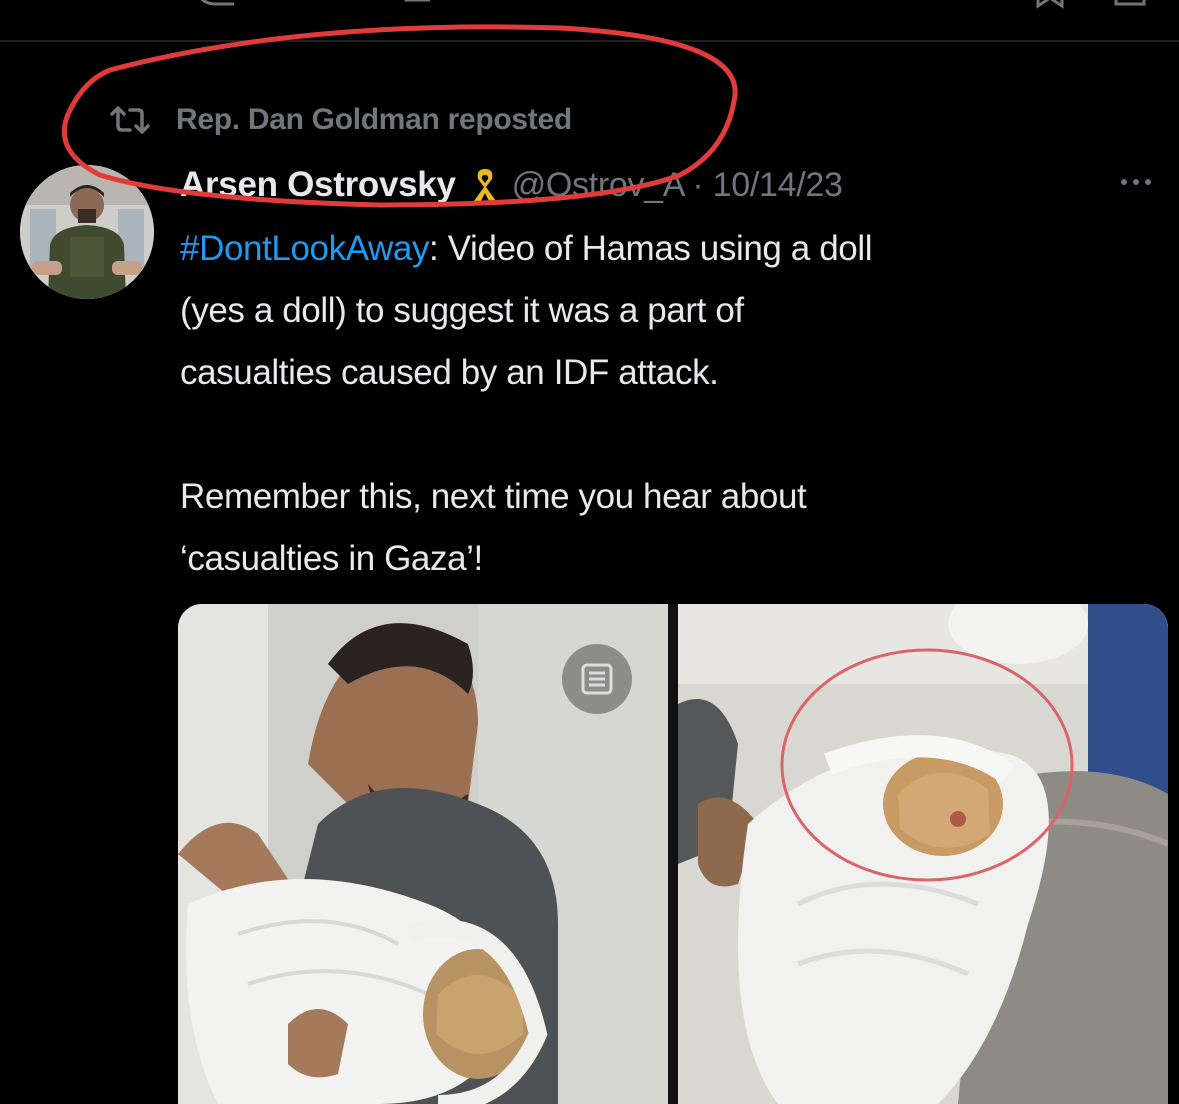 This screenshot has width=1179, height=1104. What do you see at coordinates (597, 679) in the screenshot?
I see `watermark-logo-icon` at bounding box center [597, 679].